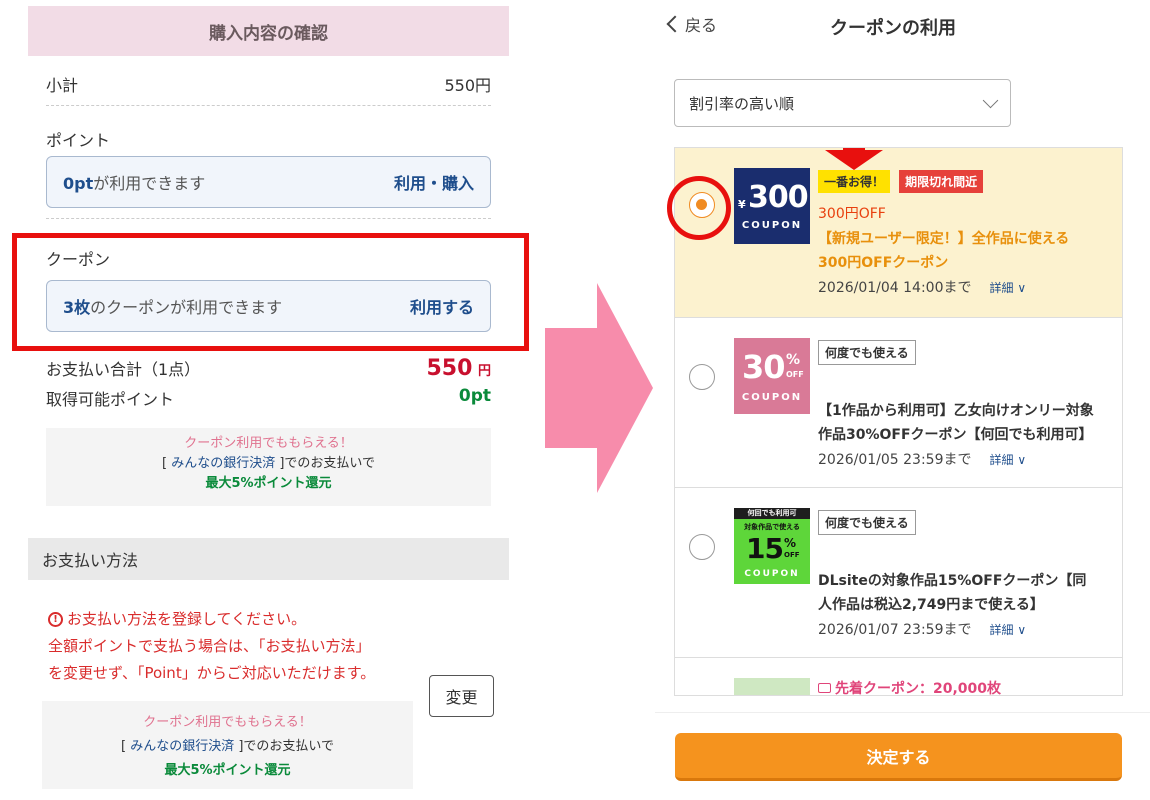 The width and height of the screenshot is (1150, 800). Describe the element at coordinates (952, 581) in the screenshot. I see `coupon-title-line1: DLsiteの対象作品15%OFFクーポン【同` at that location.